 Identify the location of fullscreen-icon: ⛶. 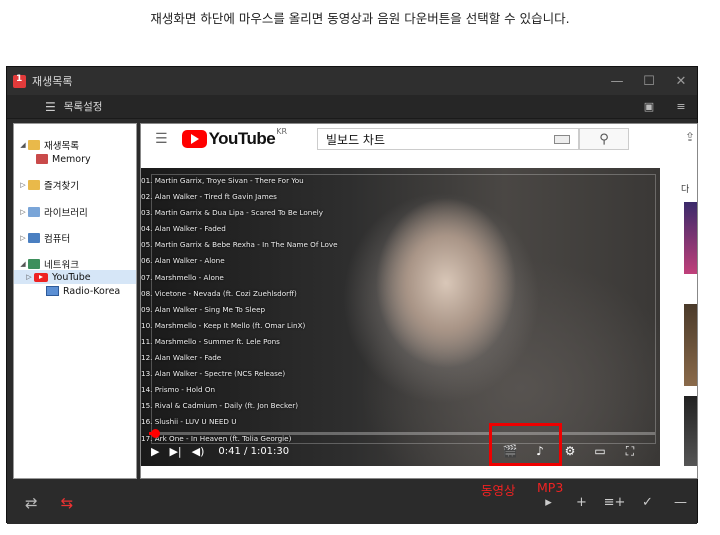
(630, 451).